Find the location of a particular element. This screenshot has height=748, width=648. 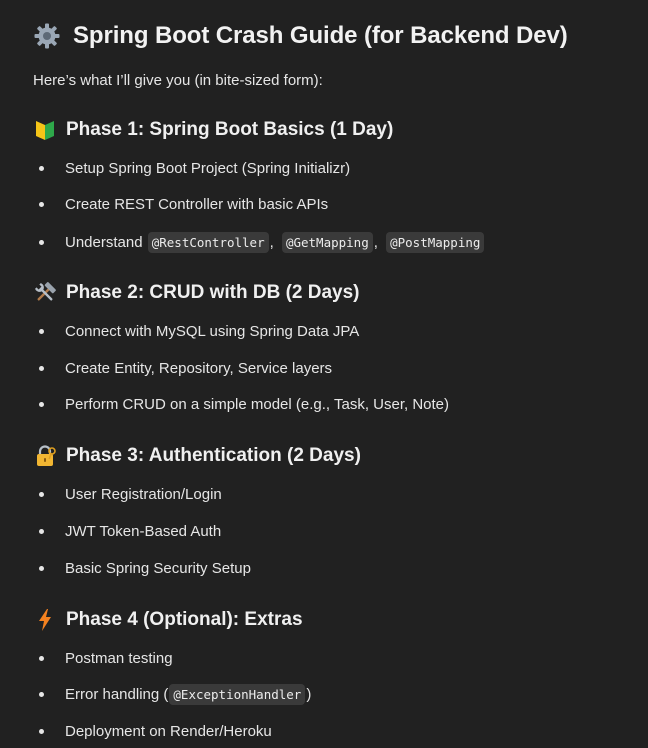

closing-paren: ) is located at coordinates (309, 694).